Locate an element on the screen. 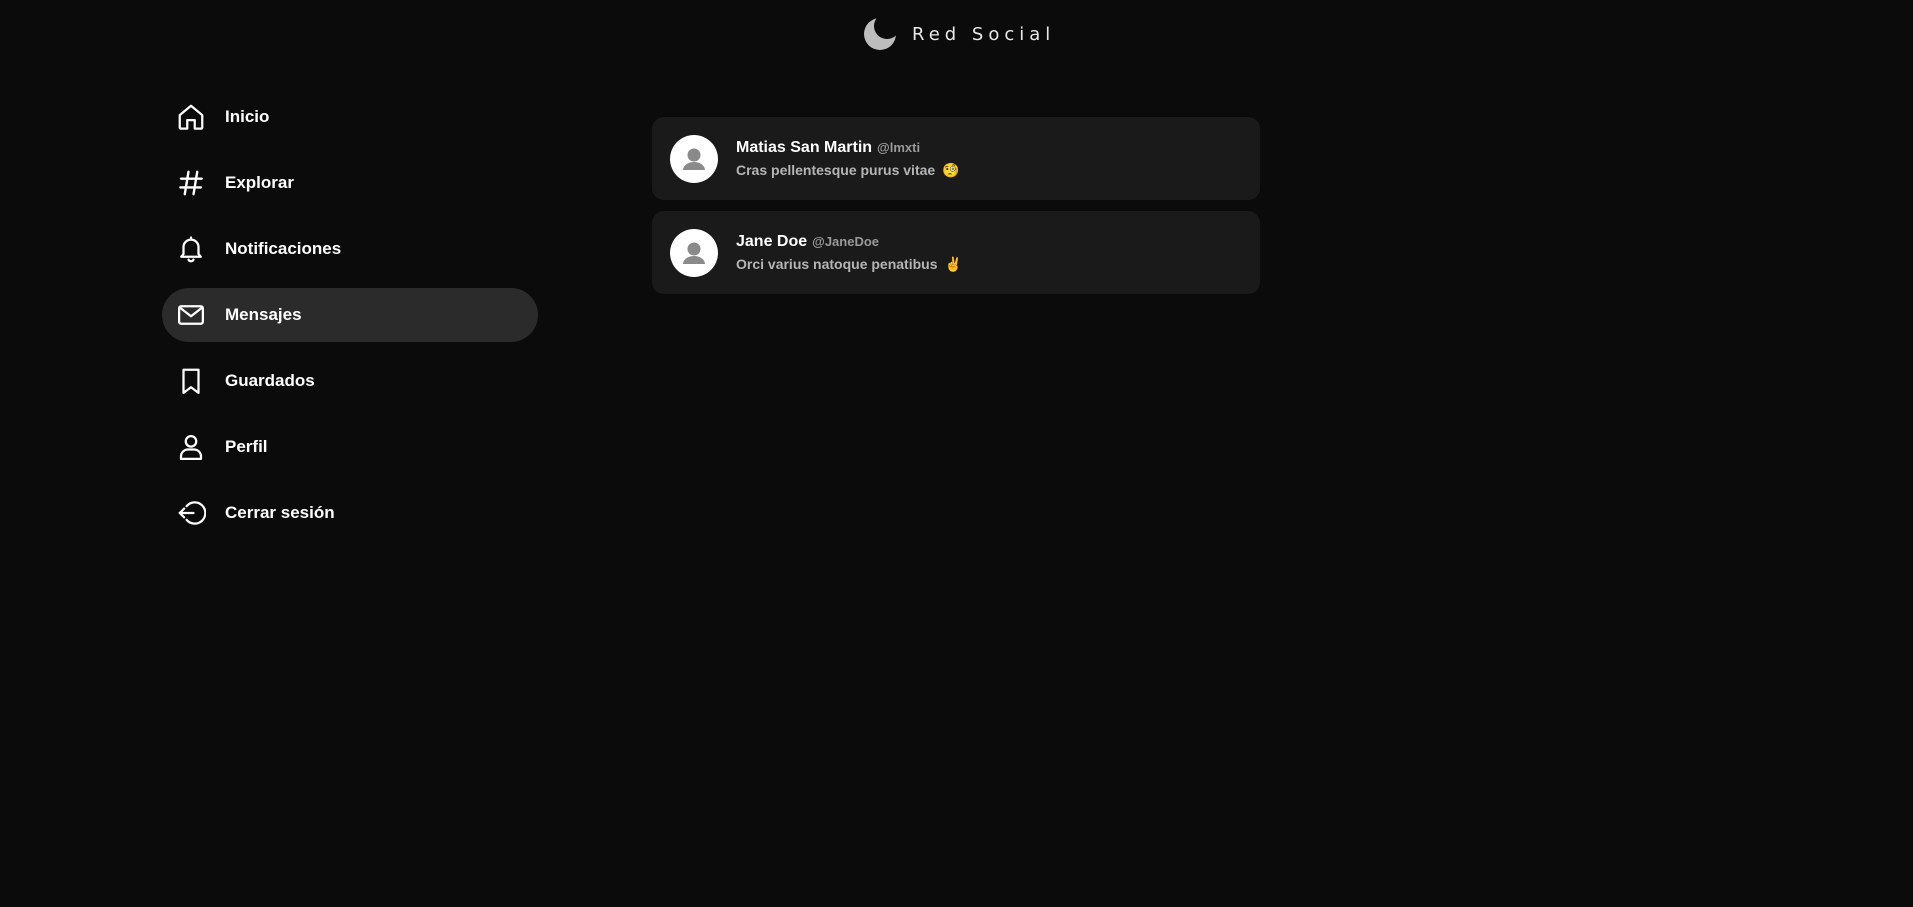 This screenshot has width=1913, height=907. app-title: Red Social is located at coordinates (984, 34).